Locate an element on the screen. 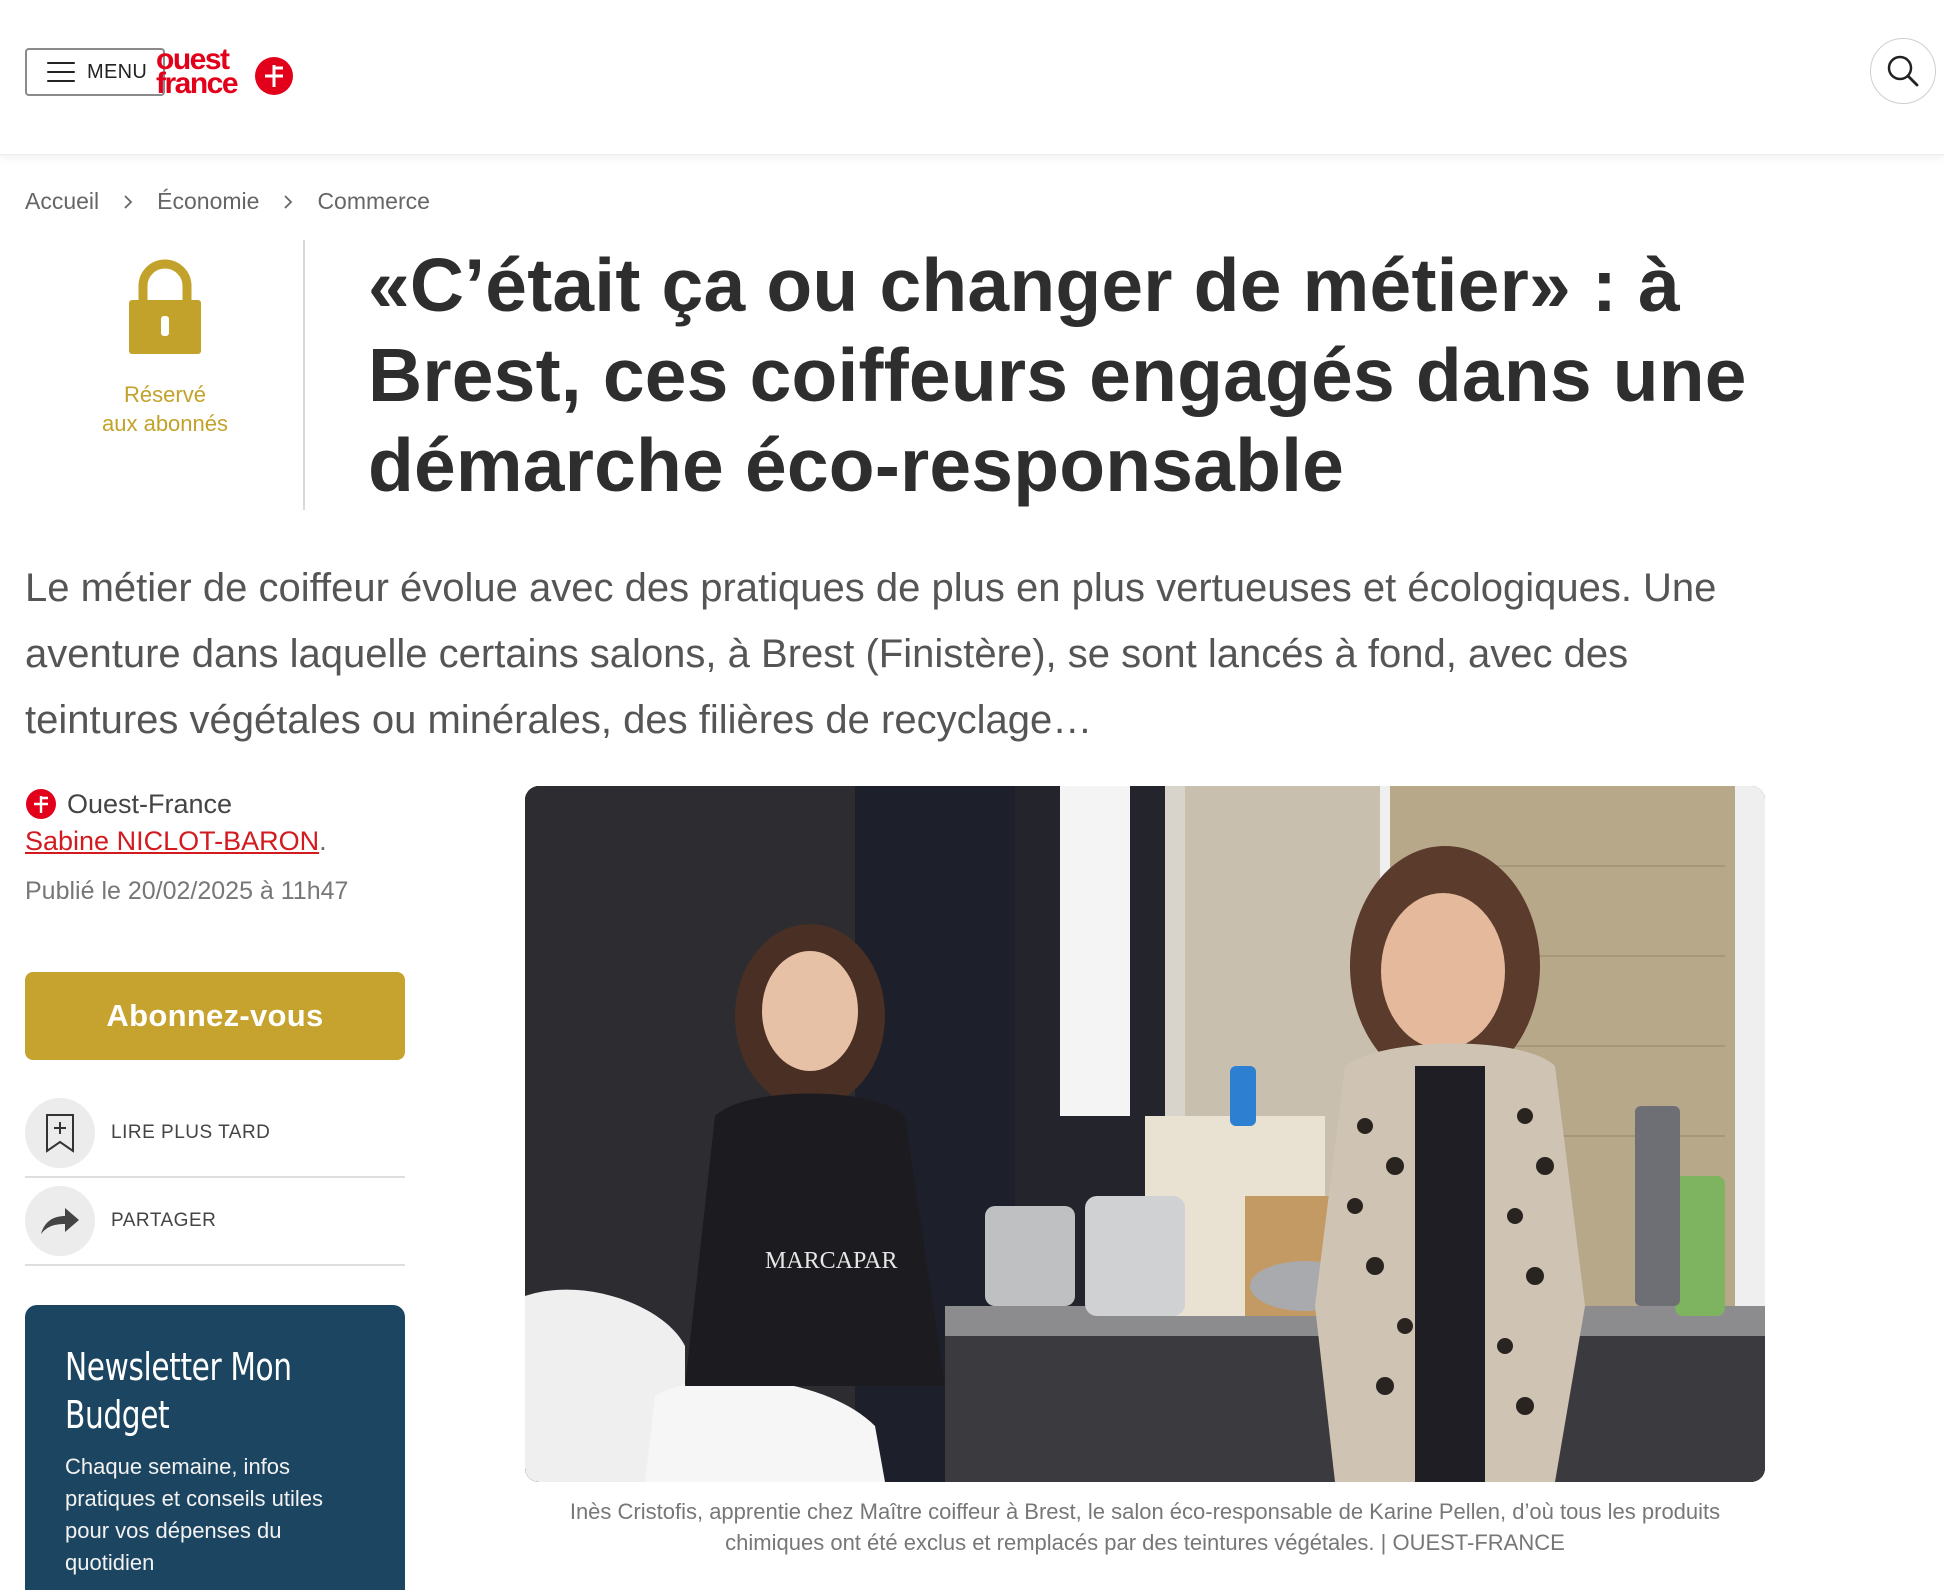 The image size is (1944, 1590). premium-badge: Réservé aux abonnés is located at coordinates (165, 375).